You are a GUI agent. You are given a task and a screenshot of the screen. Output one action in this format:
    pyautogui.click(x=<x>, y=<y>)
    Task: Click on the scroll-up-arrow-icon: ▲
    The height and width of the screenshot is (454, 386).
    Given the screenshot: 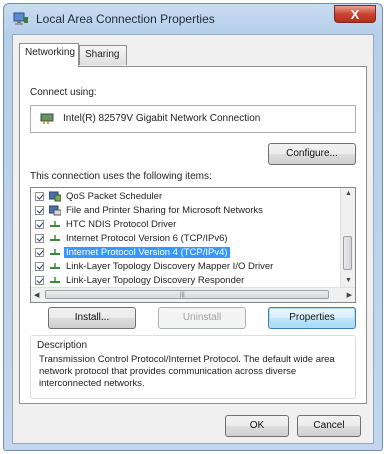 What is the action you would take?
    pyautogui.click(x=348, y=193)
    